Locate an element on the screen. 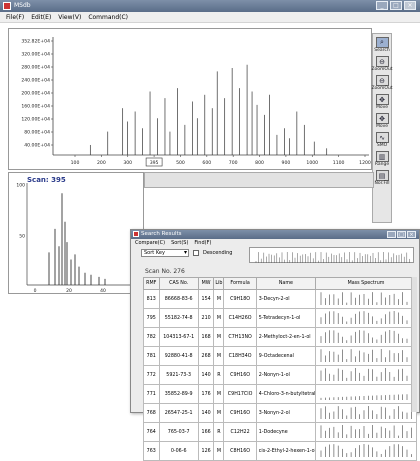 The height and width of the screenshot is (461, 420). table-cell: 86668-83-6 is located at coordinates (178, 299).